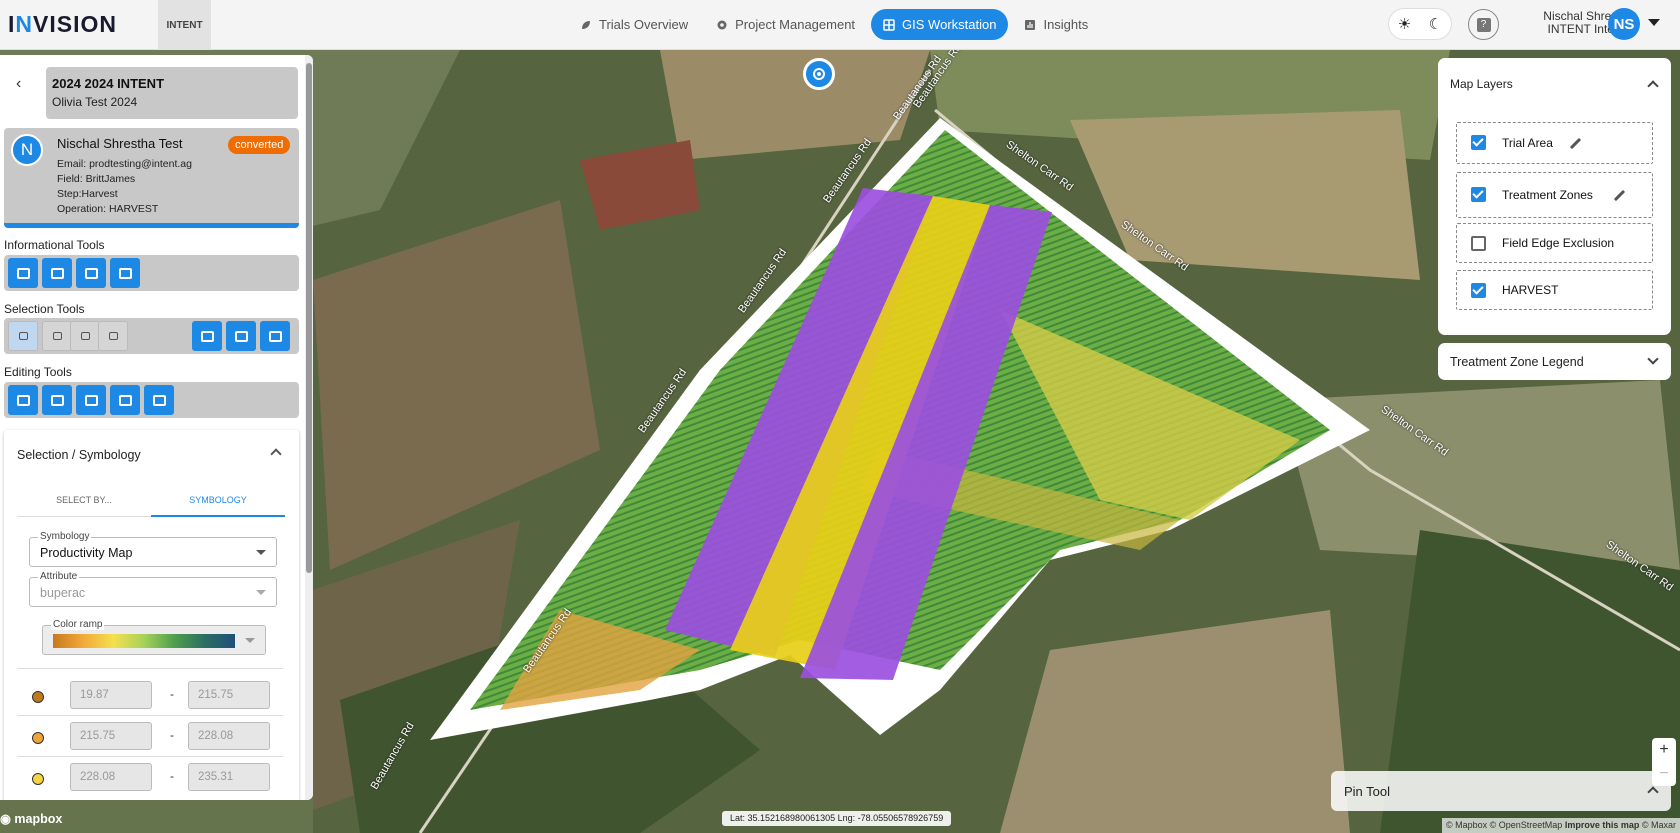 The height and width of the screenshot is (833, 1680). Describe the element at coordinates (1654, 22) in the screenshot. I see `user-menu-chevron-icon` at that location.